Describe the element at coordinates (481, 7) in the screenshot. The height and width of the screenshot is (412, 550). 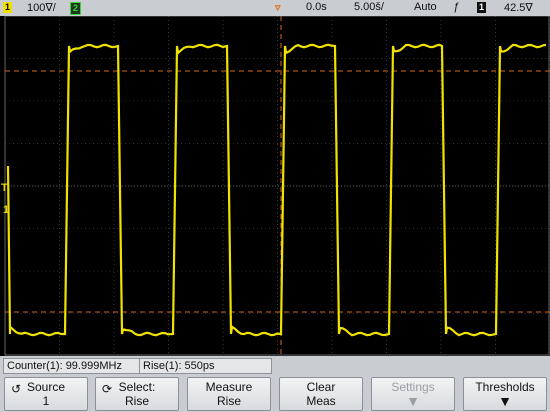
I see `trigger-source: 1` at that location.